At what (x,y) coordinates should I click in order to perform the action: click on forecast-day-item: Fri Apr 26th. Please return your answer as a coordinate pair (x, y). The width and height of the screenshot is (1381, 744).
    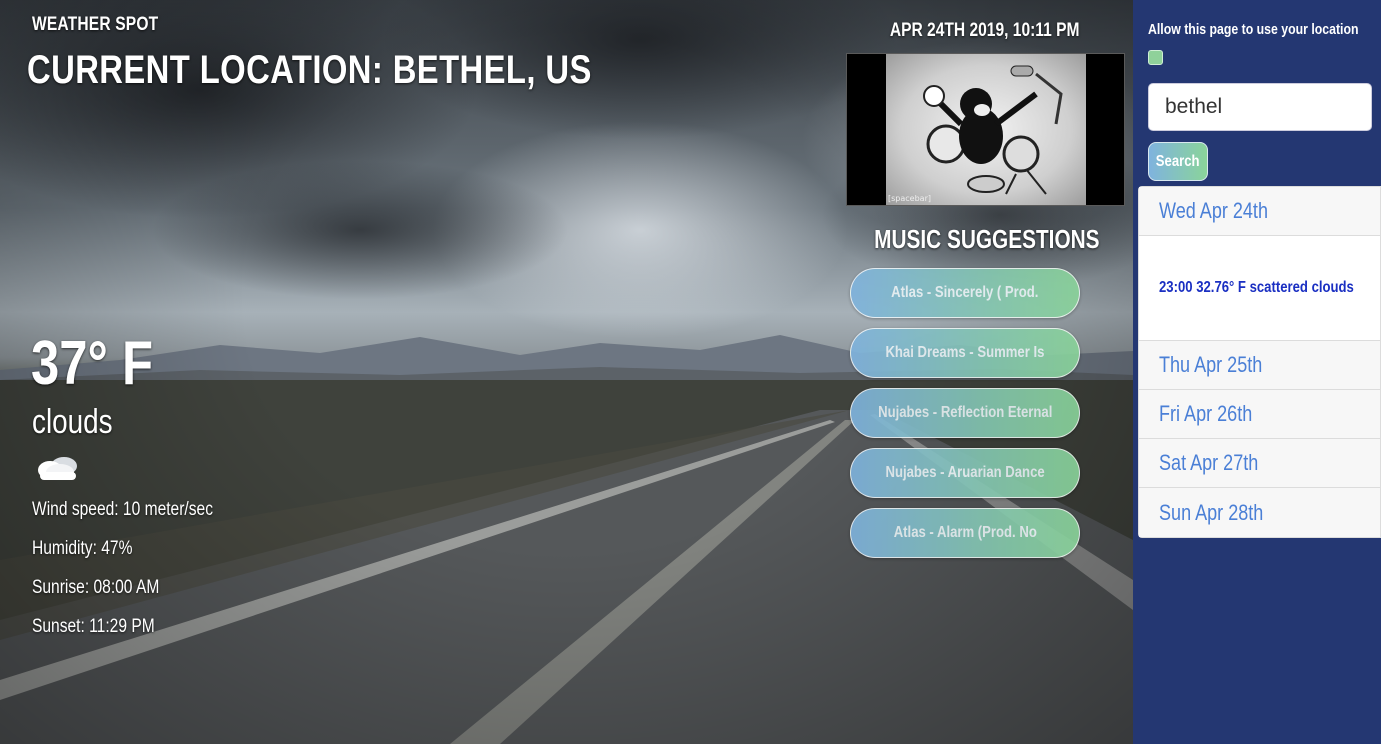
    Looking at the image, I should click on (1259, 414).